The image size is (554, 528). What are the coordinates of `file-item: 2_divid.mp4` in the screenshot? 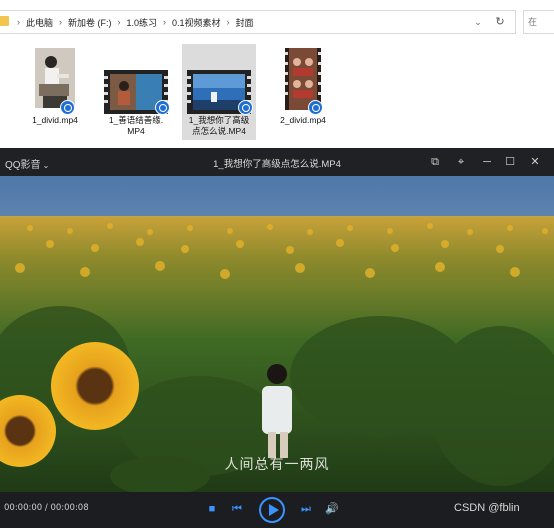 It's located at (303, 92).